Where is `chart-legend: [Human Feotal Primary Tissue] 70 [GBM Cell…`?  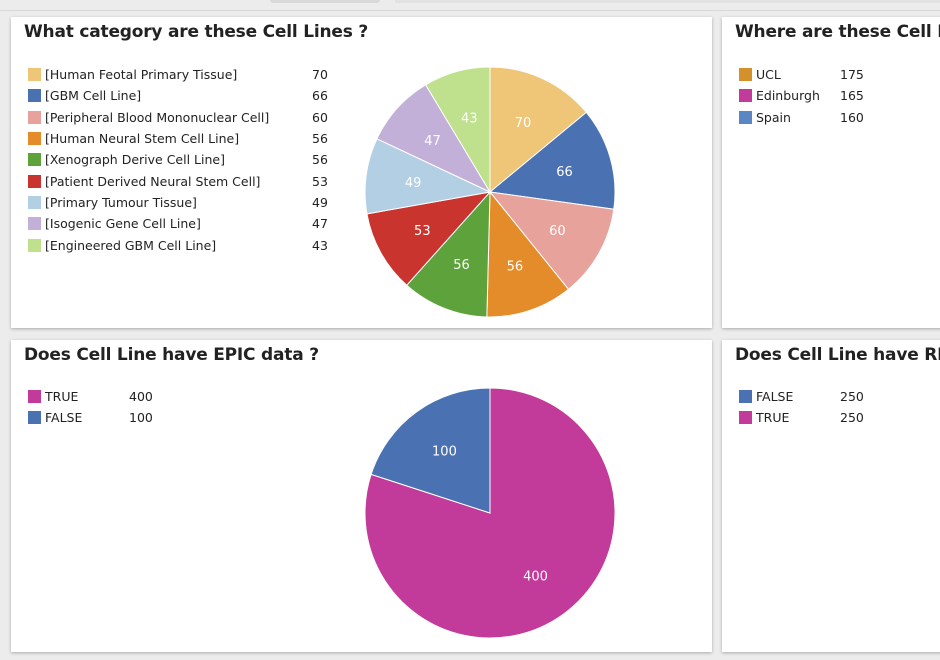
chart-legend: [Human Feotal Primary Tissue] 70 [GBM Cell… is located at coordinates (178, 160).